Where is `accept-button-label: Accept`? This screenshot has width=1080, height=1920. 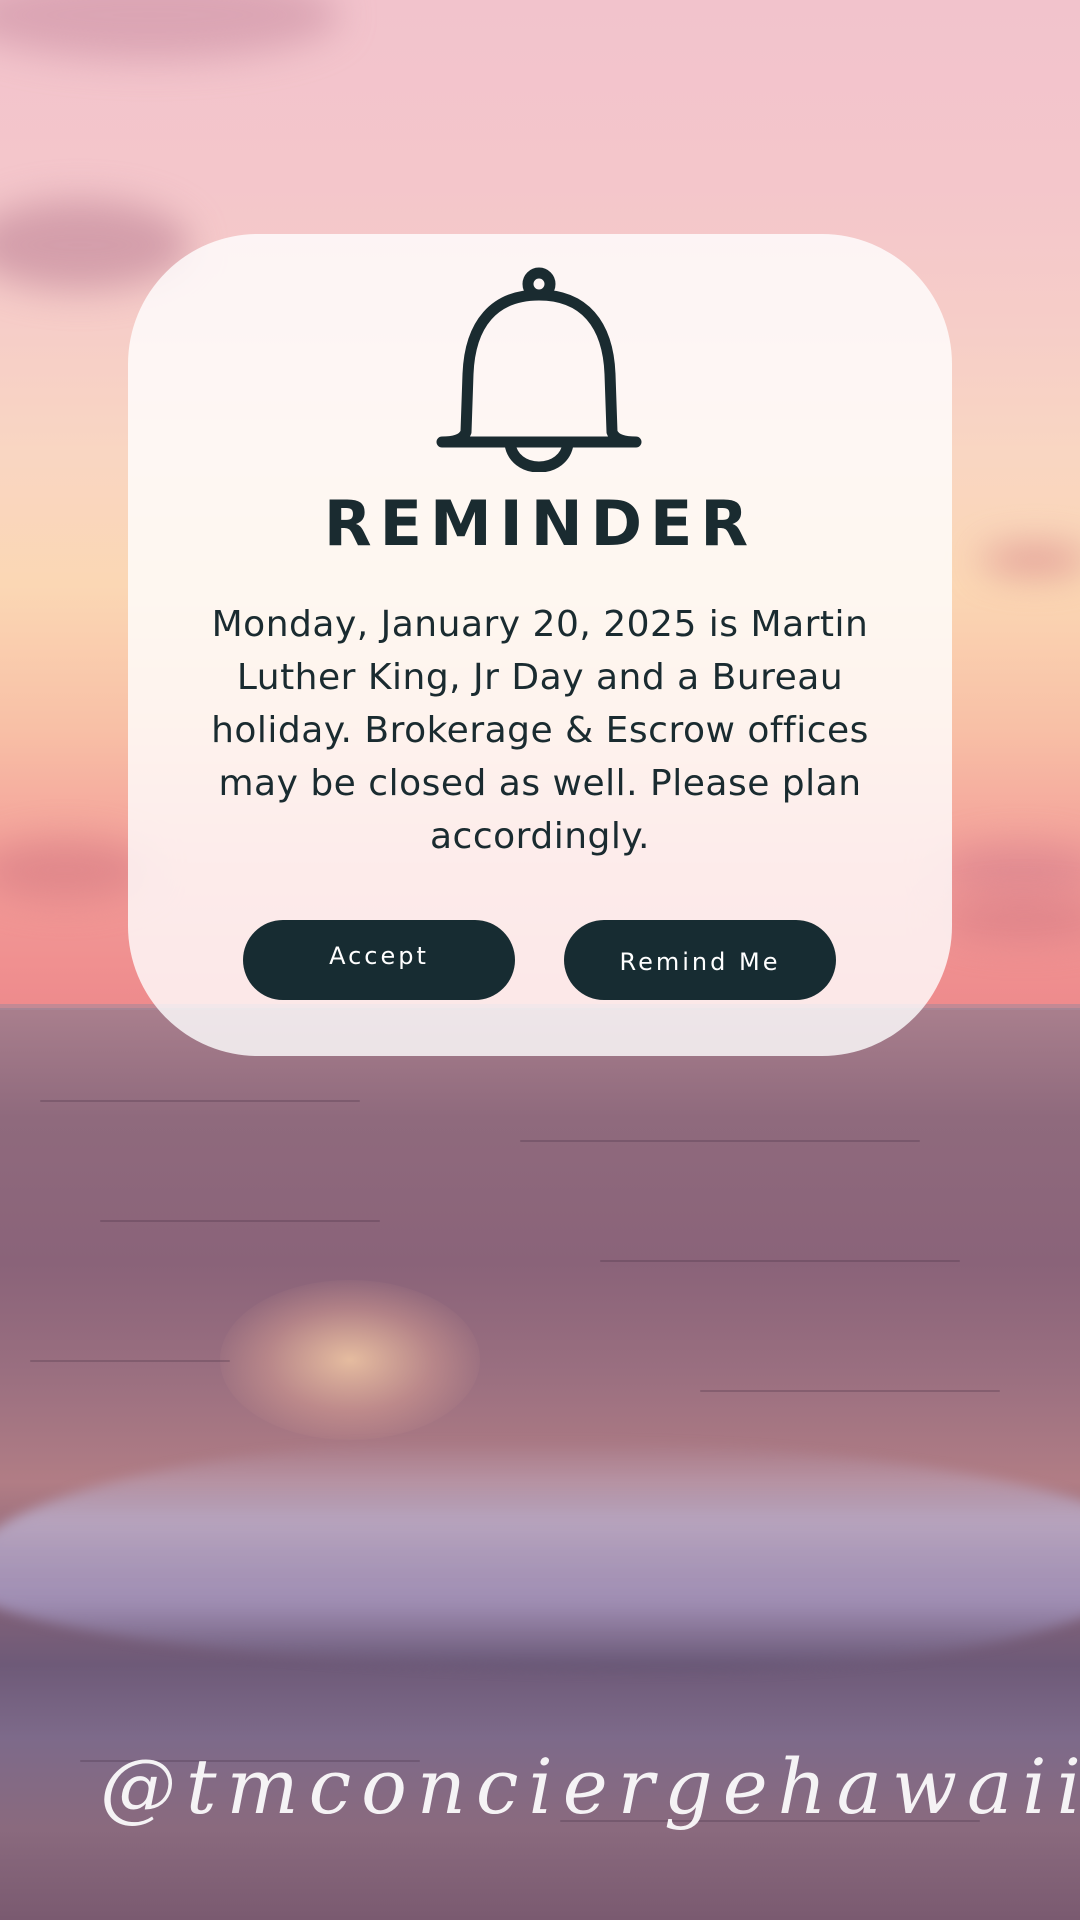 accept-button-label: Accept is located at coordinates (379, 956).